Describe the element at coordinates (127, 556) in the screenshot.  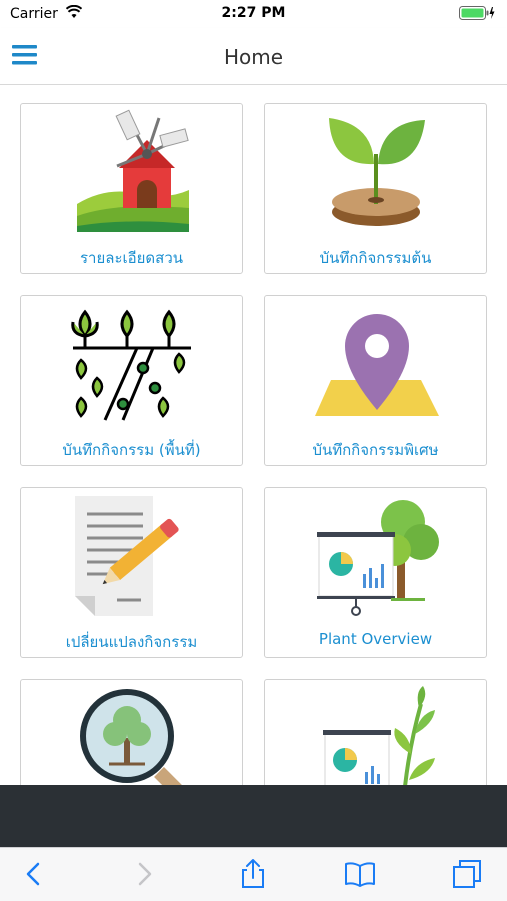
I see `document-pencil-icon` at that location.